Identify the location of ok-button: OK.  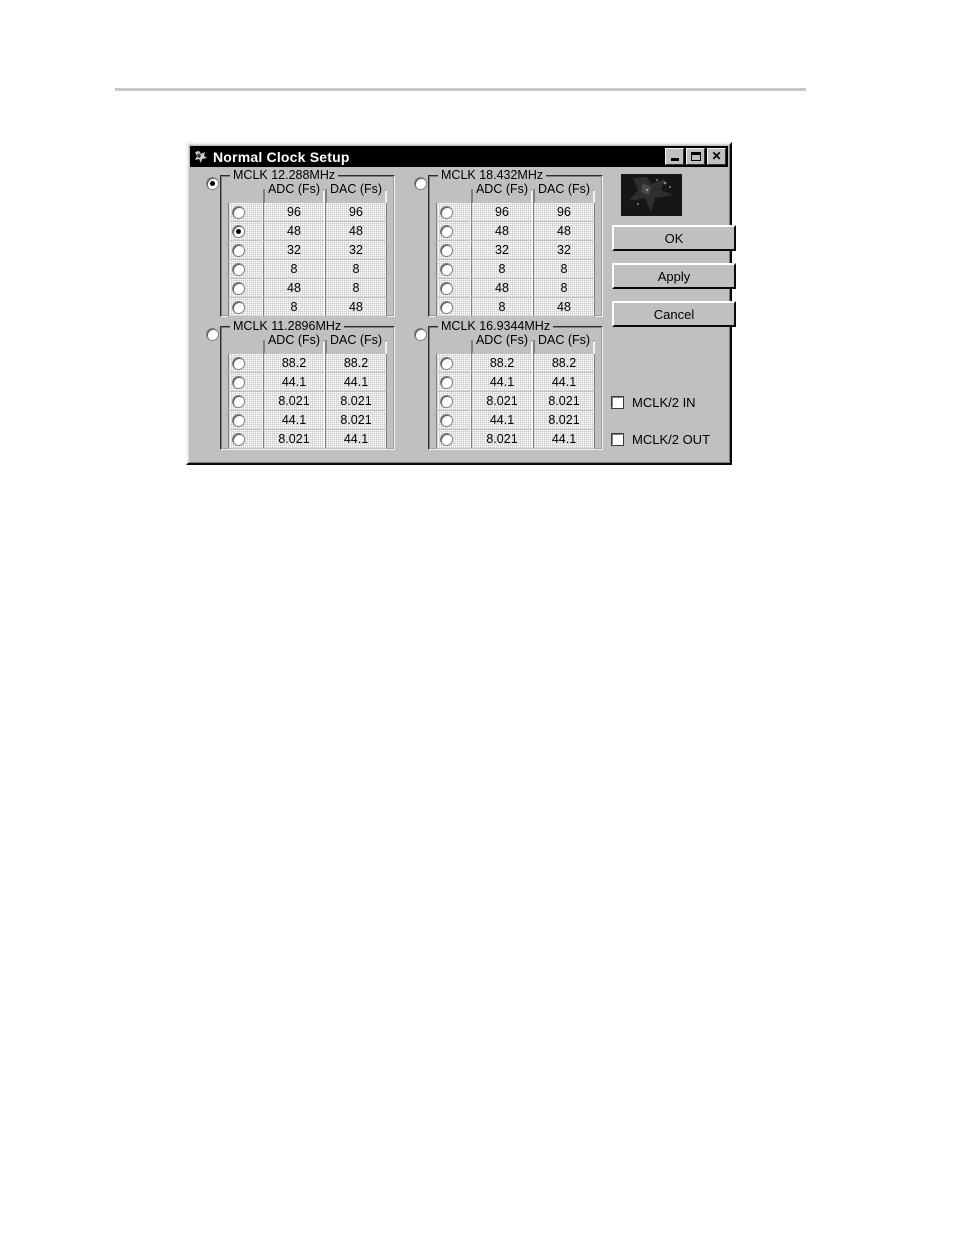
(674, 238).